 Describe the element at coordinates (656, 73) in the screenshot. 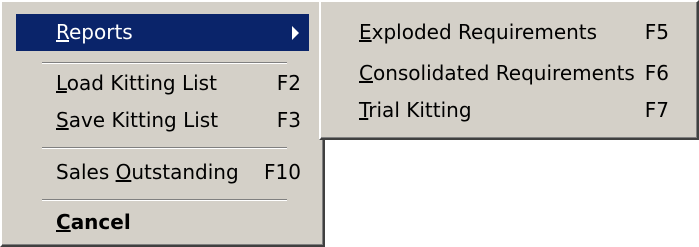

I see `shortcut-f6: F6` at that location.